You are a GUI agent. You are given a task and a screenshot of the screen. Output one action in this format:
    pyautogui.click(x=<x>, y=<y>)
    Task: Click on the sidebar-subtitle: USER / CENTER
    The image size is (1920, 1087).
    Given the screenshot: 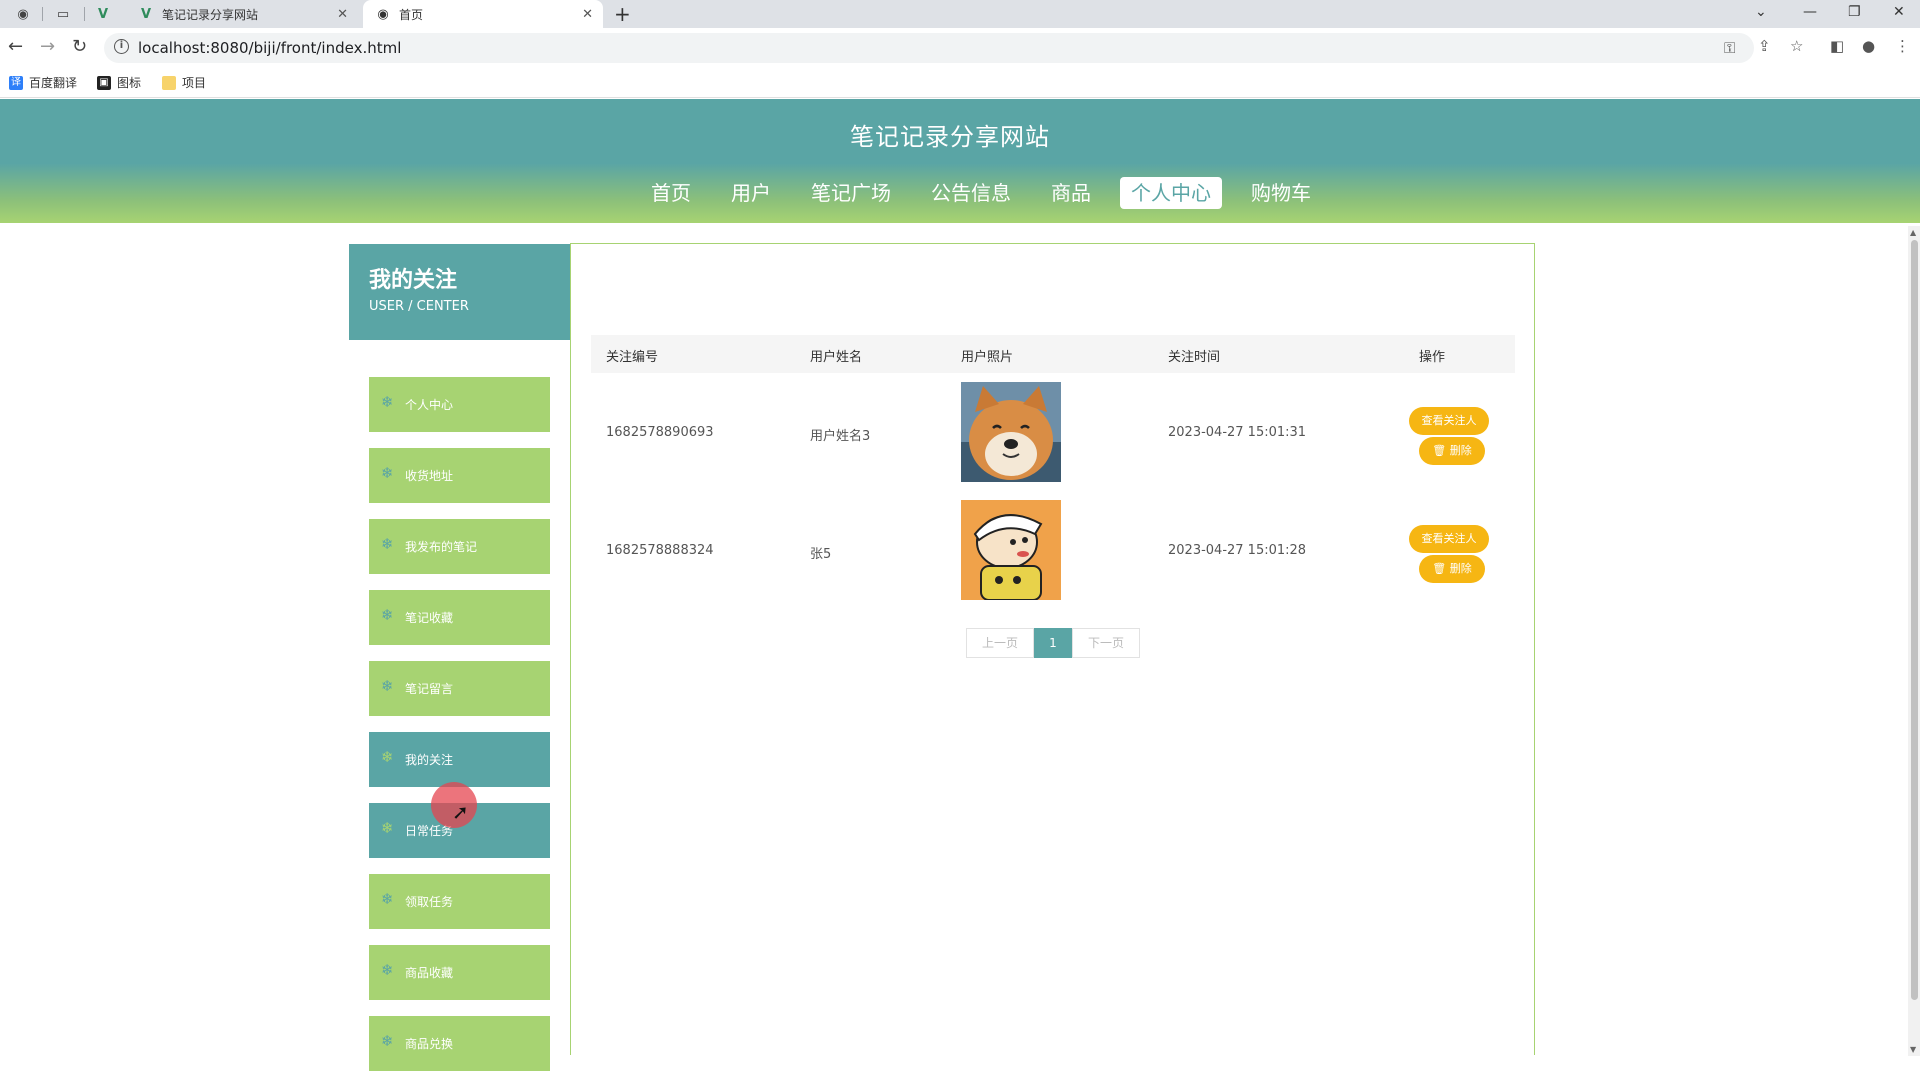 What is the action you would take?
    pyautogui.click(x=419, y=306)
    